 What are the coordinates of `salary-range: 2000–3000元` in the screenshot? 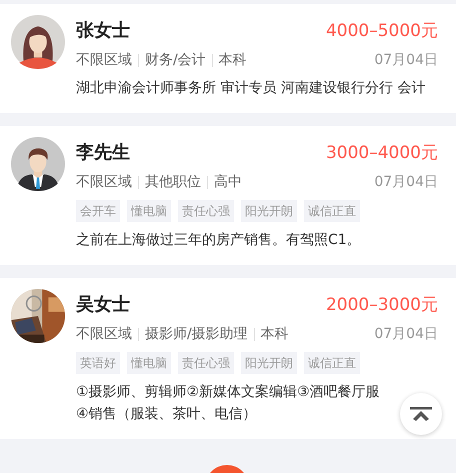 It's located at (382, 305).